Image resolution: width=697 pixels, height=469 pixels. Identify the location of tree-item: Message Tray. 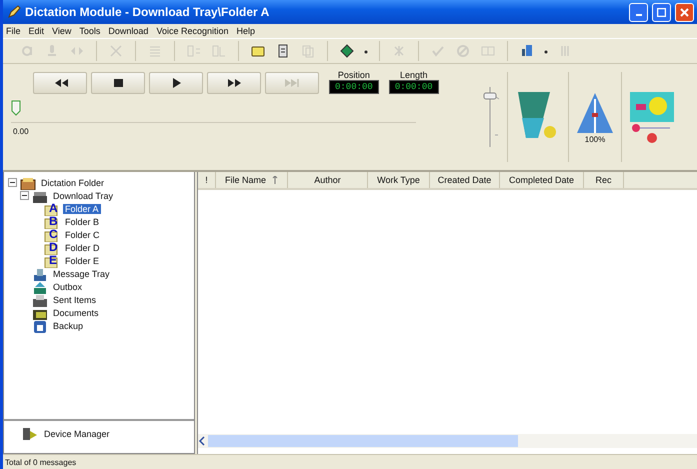
(81, 273).